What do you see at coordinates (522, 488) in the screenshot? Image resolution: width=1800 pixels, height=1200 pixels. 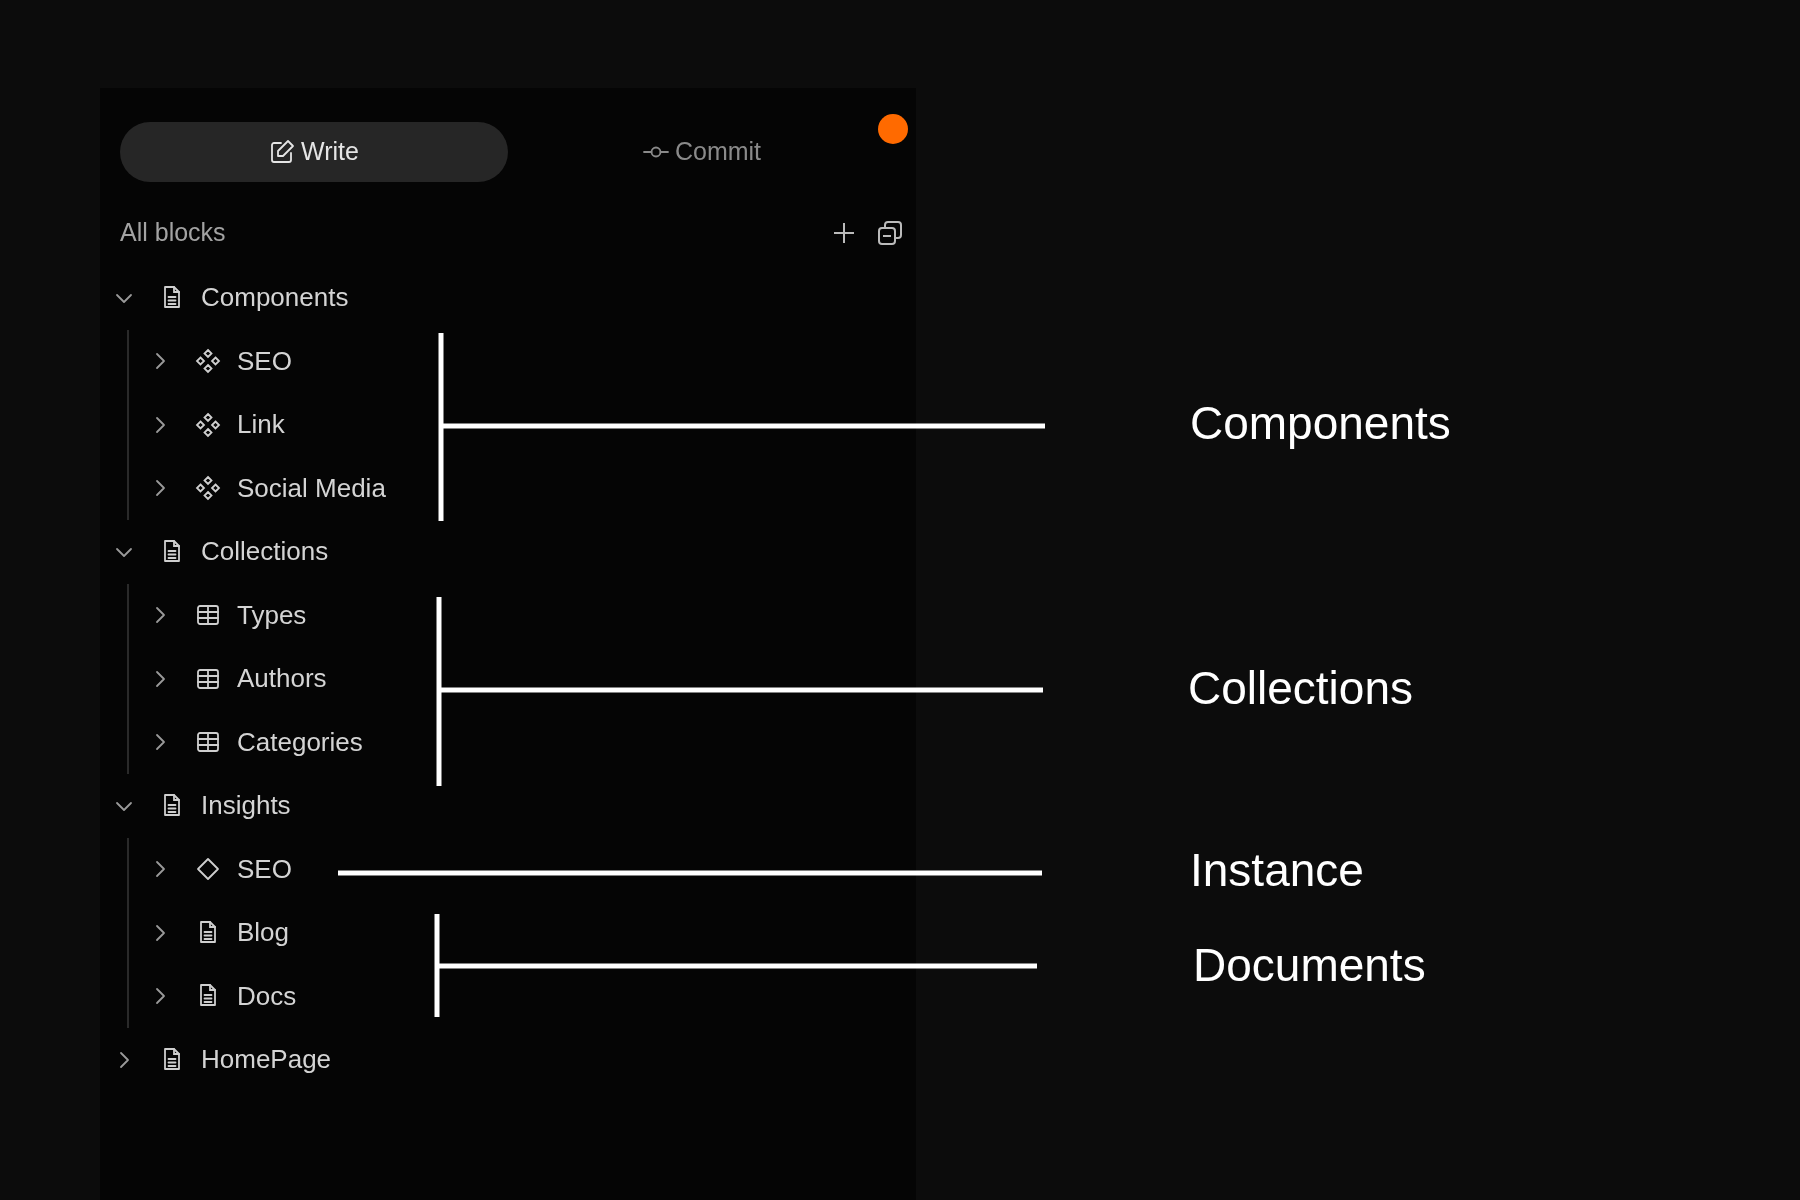 I see `tree-item: Social Media` at bounding box center [522, 488].